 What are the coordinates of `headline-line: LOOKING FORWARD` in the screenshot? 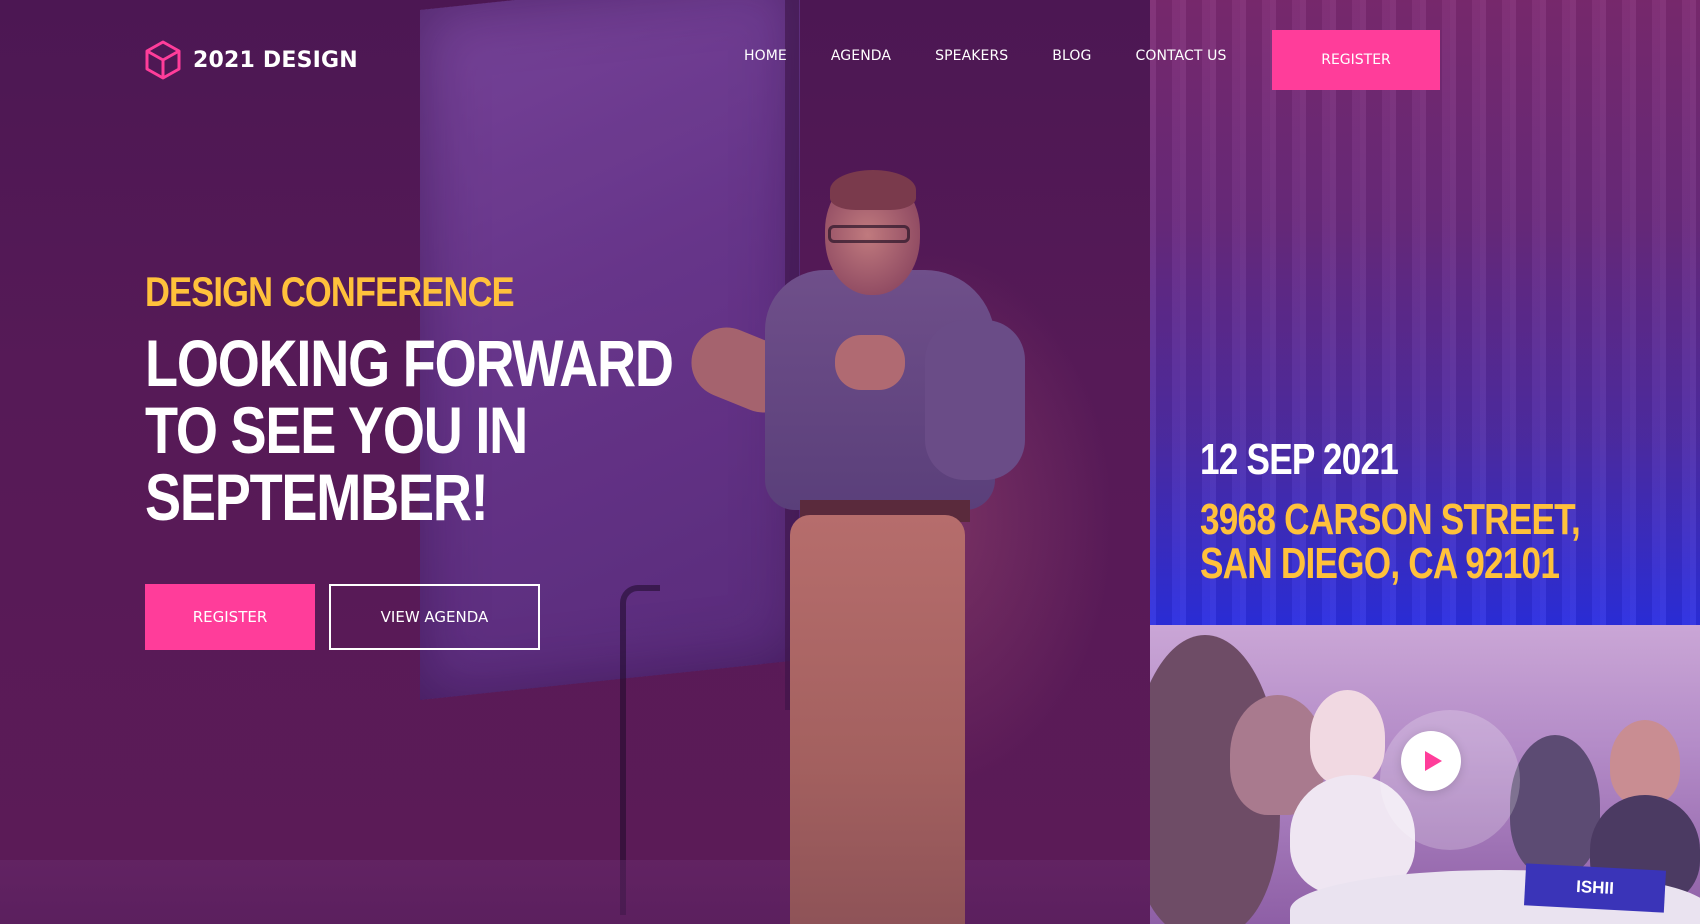 It's located at (409, 363).